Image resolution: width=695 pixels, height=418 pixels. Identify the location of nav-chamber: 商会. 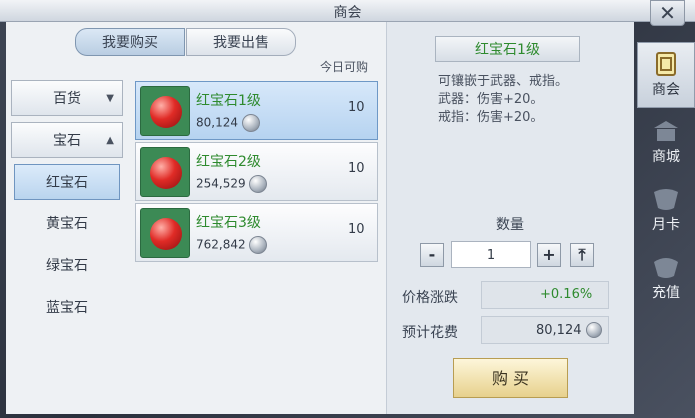
(666, 75).